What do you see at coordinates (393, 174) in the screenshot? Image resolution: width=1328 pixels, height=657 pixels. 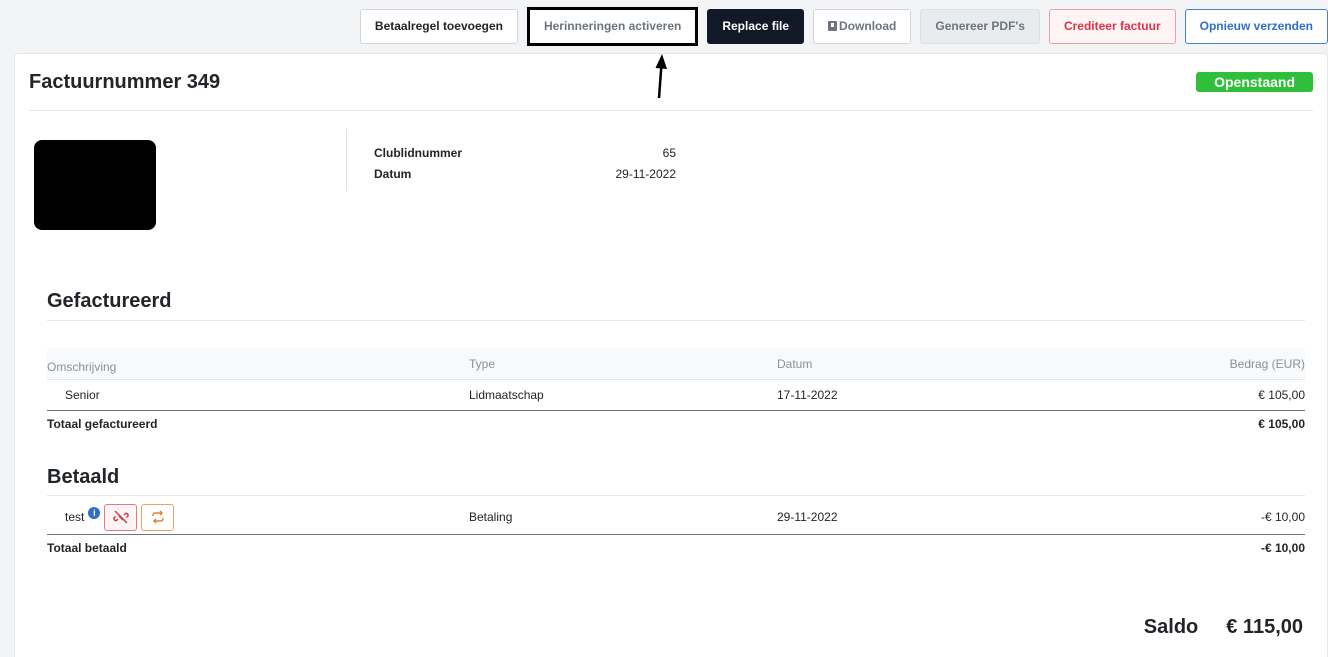 I see `meta-label: Datum` at bounding box center [393, 174].